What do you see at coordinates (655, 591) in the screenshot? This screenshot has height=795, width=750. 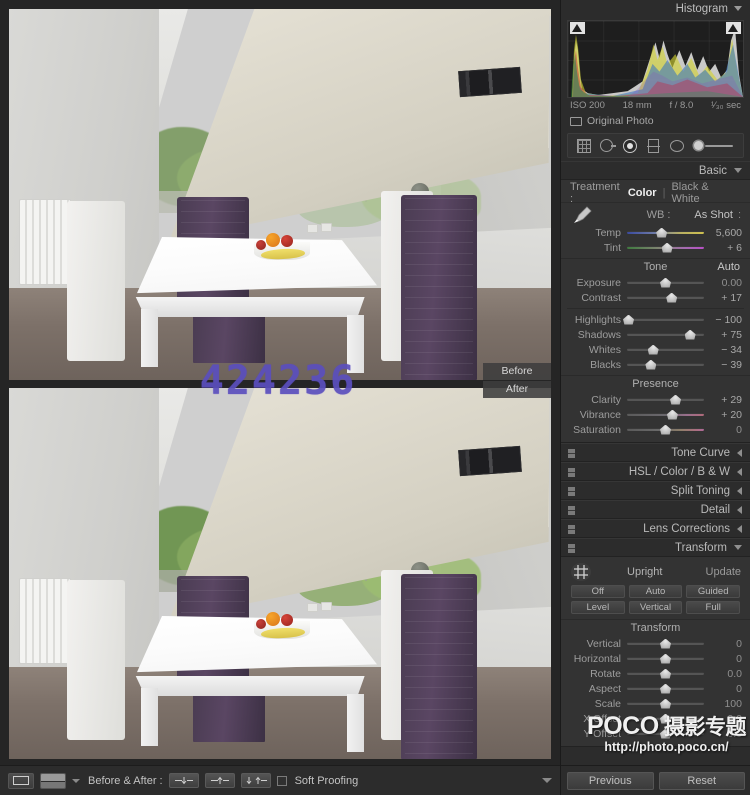 I see `upright-auto-button: Auto` at bounding box center [655, 591].